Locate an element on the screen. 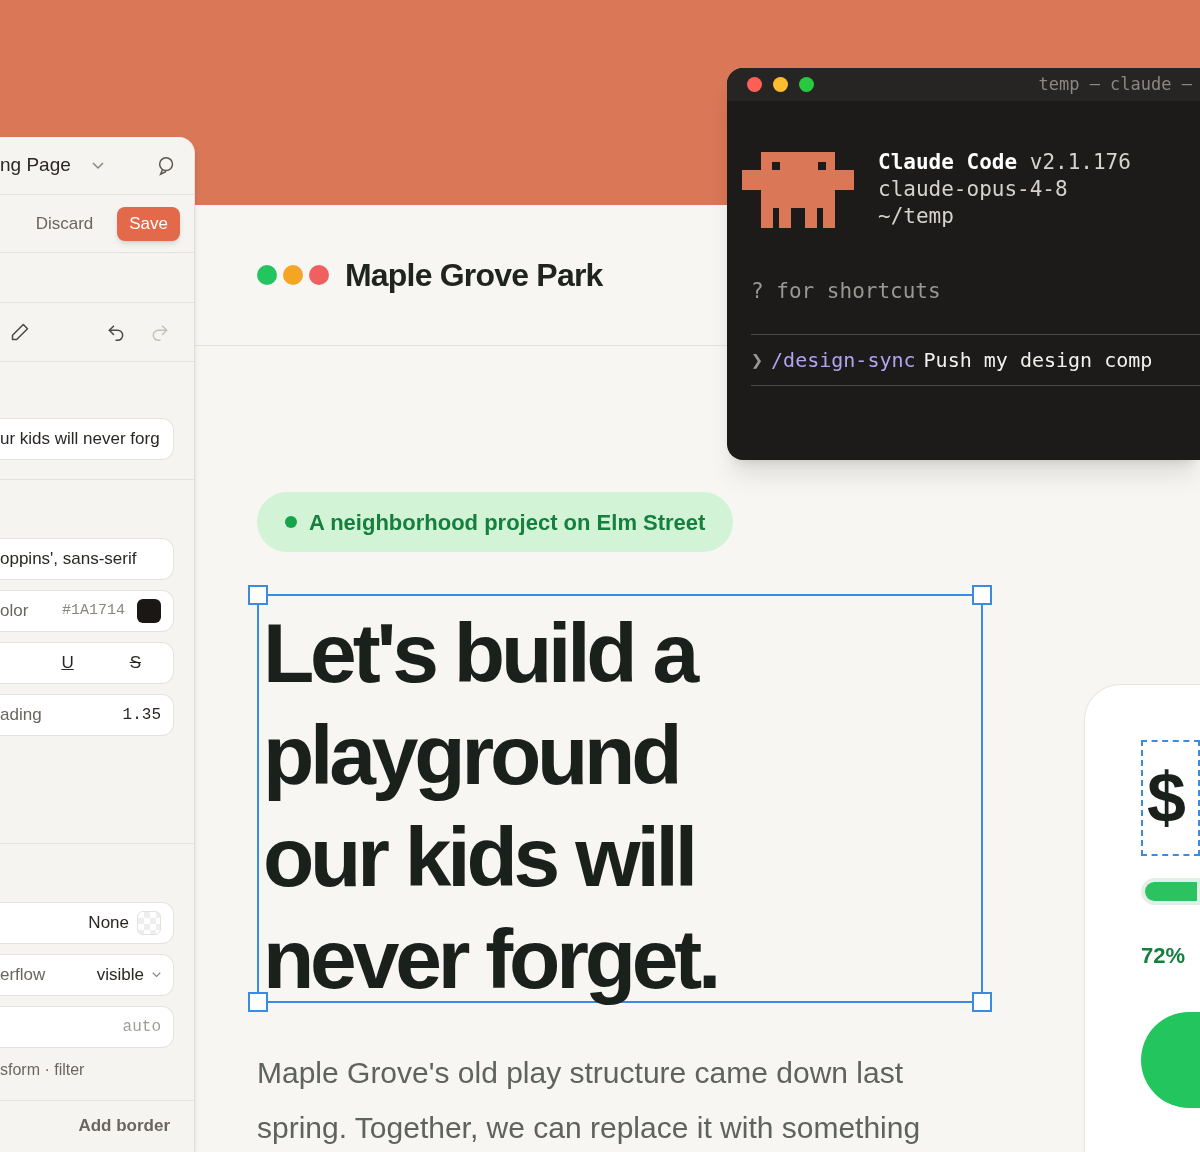 The height and width of the screenshot is (1152, 1200). font-field: oppins', sans-serif is located at coordinates (87, 559).